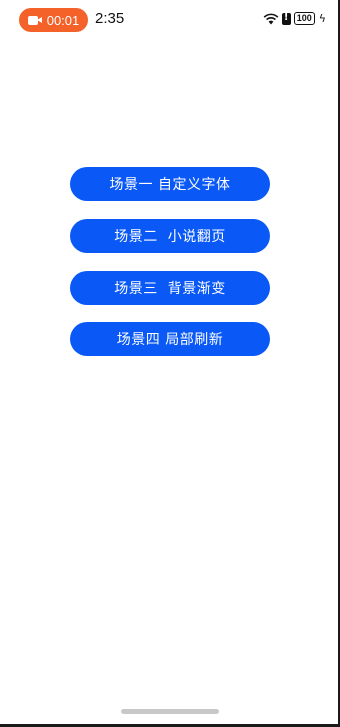  What do you see at coordinates (170, 236) in the screenshot?
I see `scene-2-button: 场景二 小说翻页` at bounding box center [170, 236].